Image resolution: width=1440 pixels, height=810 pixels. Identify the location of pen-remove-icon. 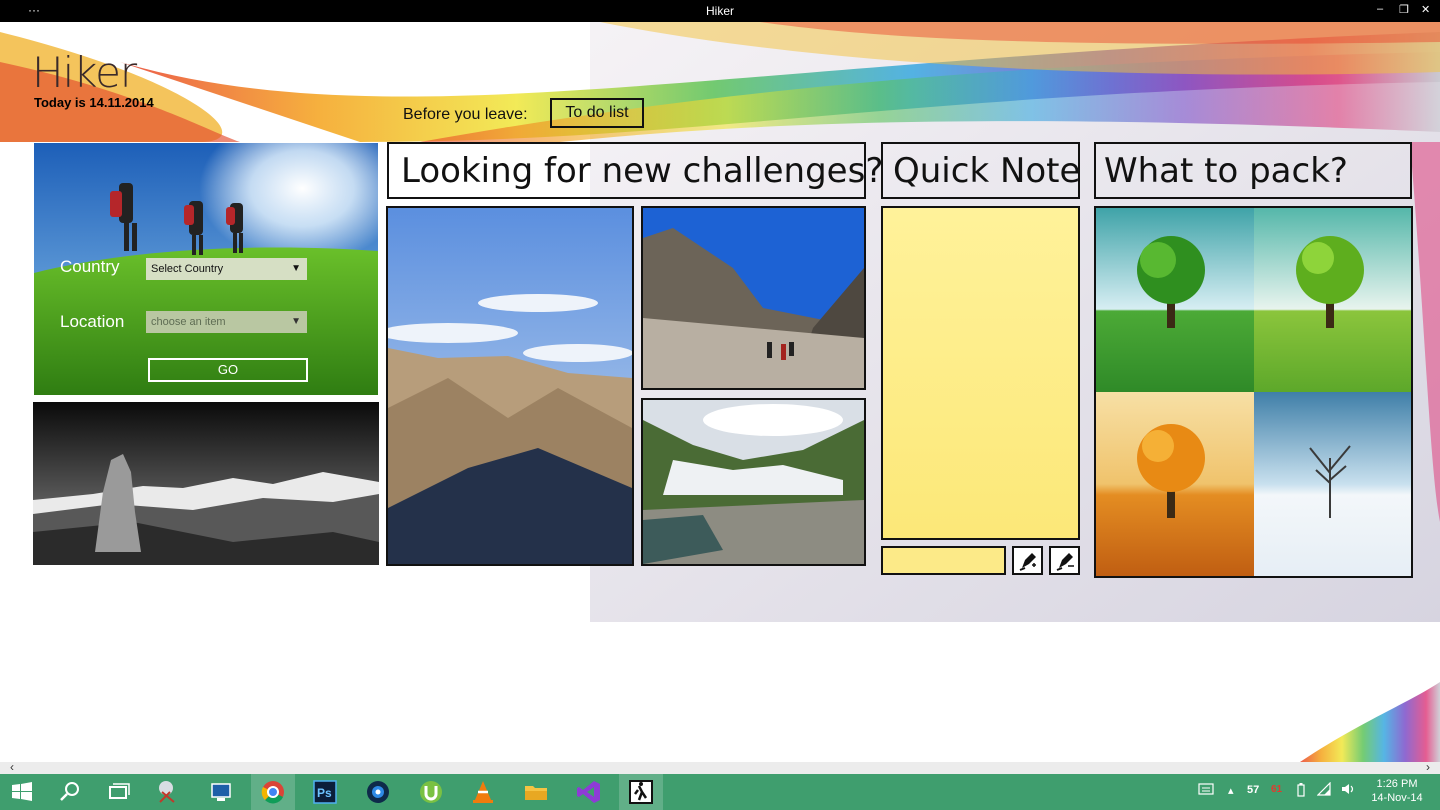
(1065, 562).